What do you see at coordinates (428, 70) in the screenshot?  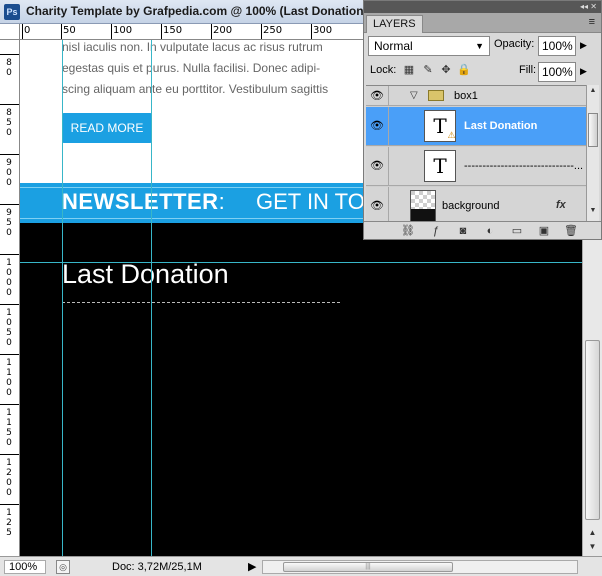 I see `lock-image-pixels-icon: ✎` at bounding box center [428, 70].